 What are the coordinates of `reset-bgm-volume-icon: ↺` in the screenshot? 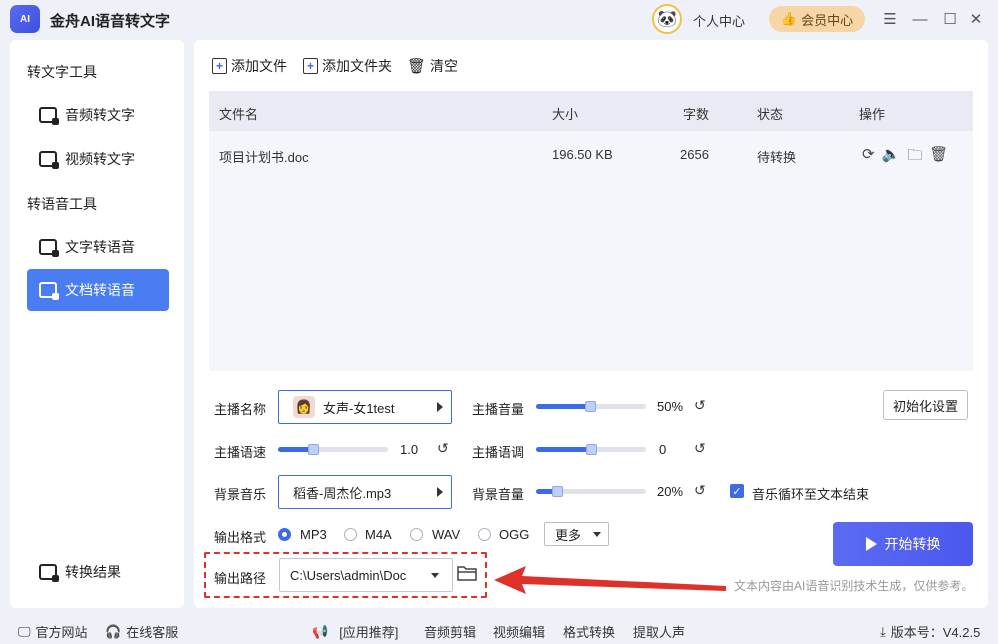 It's located at (700, 490).